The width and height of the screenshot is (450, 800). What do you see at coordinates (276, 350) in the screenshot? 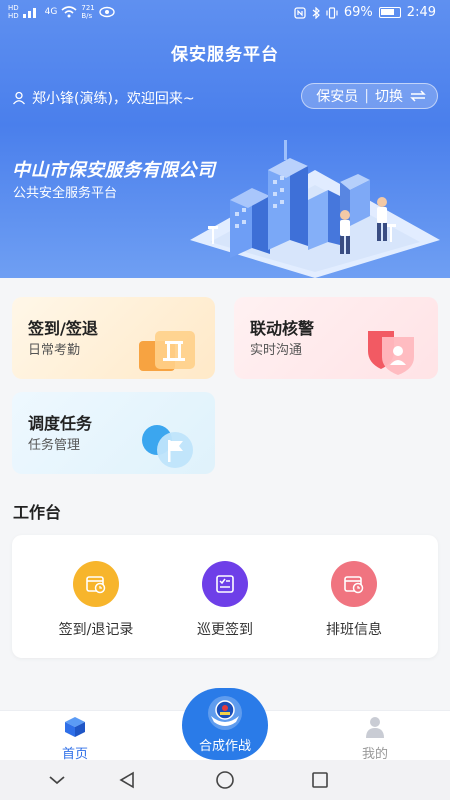
I see `card-subtitle: 实时沟通` at bounding box center [276, 350].